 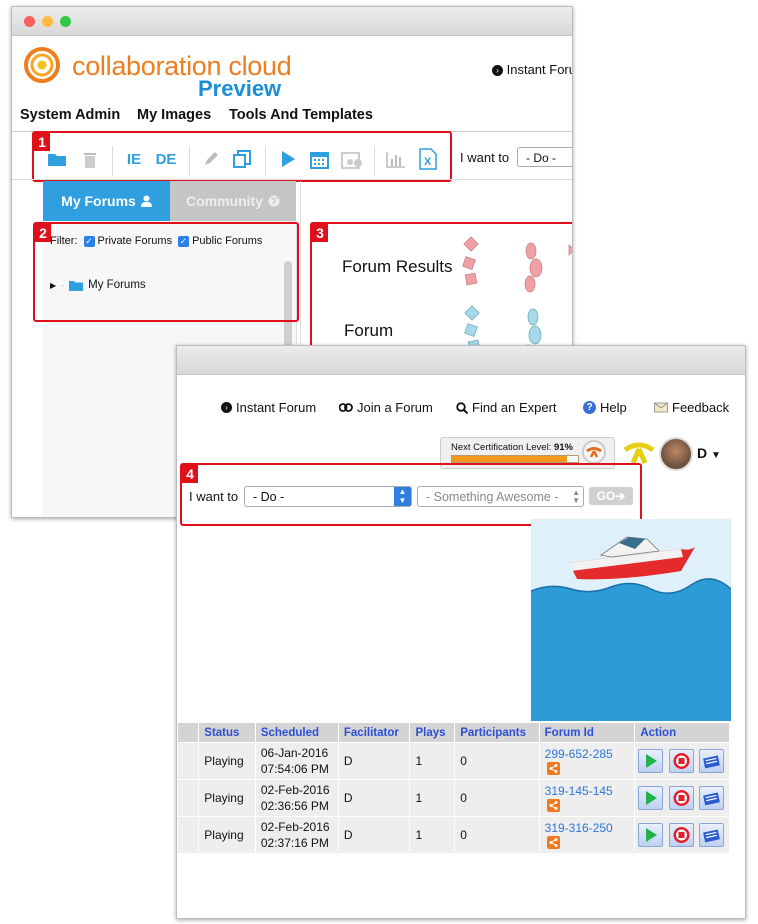 I want to click on forum-id-link: 299-652-285, so click(x=579, y=754).